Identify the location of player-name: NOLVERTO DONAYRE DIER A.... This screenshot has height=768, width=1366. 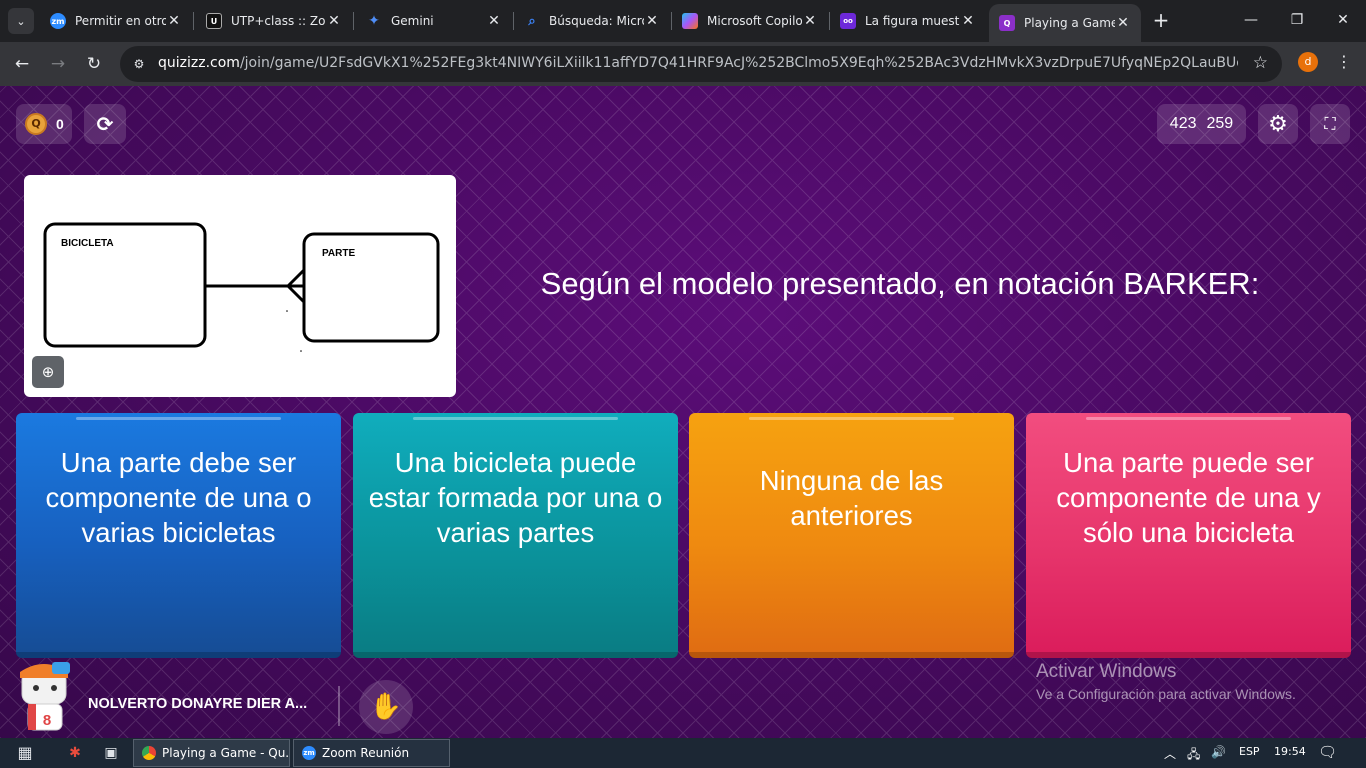
(198, 704).